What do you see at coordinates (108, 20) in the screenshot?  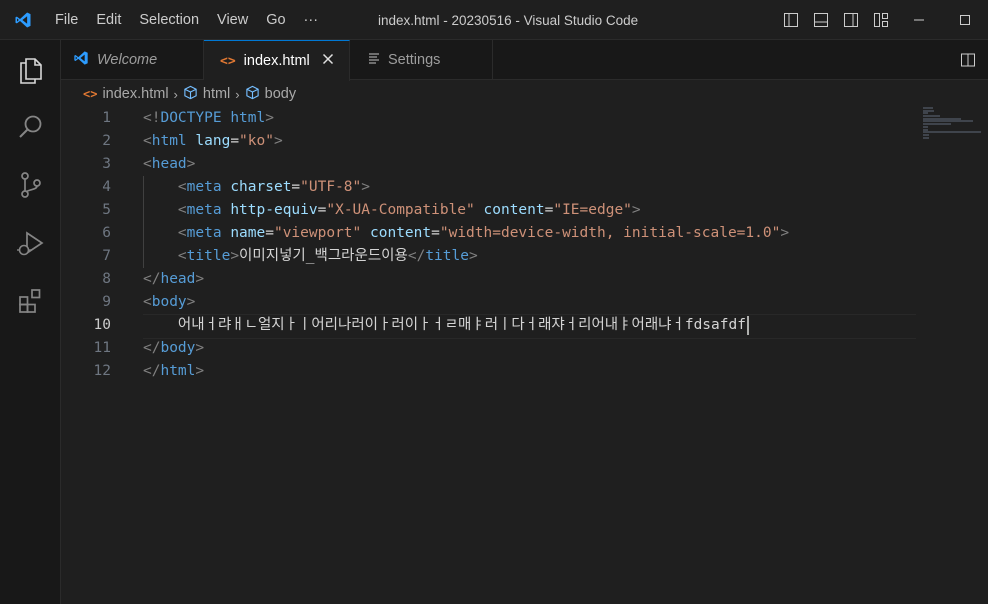 I see `menu-edit: Edit` at bounding box center [108, 20].